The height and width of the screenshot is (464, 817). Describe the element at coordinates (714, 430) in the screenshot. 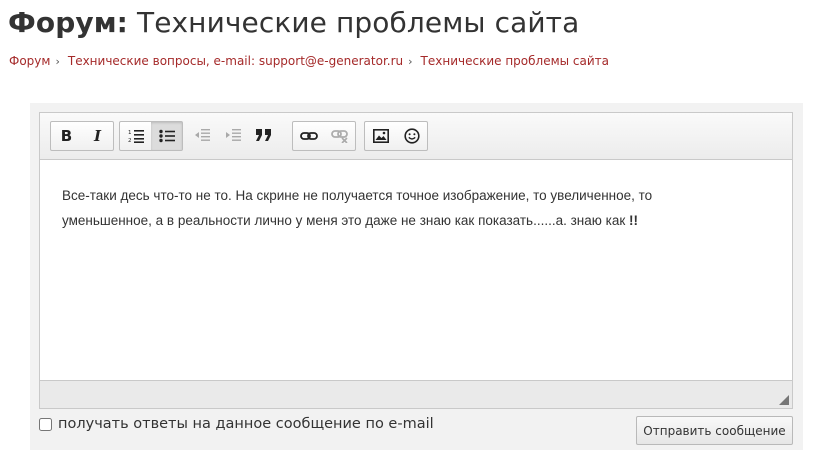

I see `send-message-button: Отправить сообщение` at that location.